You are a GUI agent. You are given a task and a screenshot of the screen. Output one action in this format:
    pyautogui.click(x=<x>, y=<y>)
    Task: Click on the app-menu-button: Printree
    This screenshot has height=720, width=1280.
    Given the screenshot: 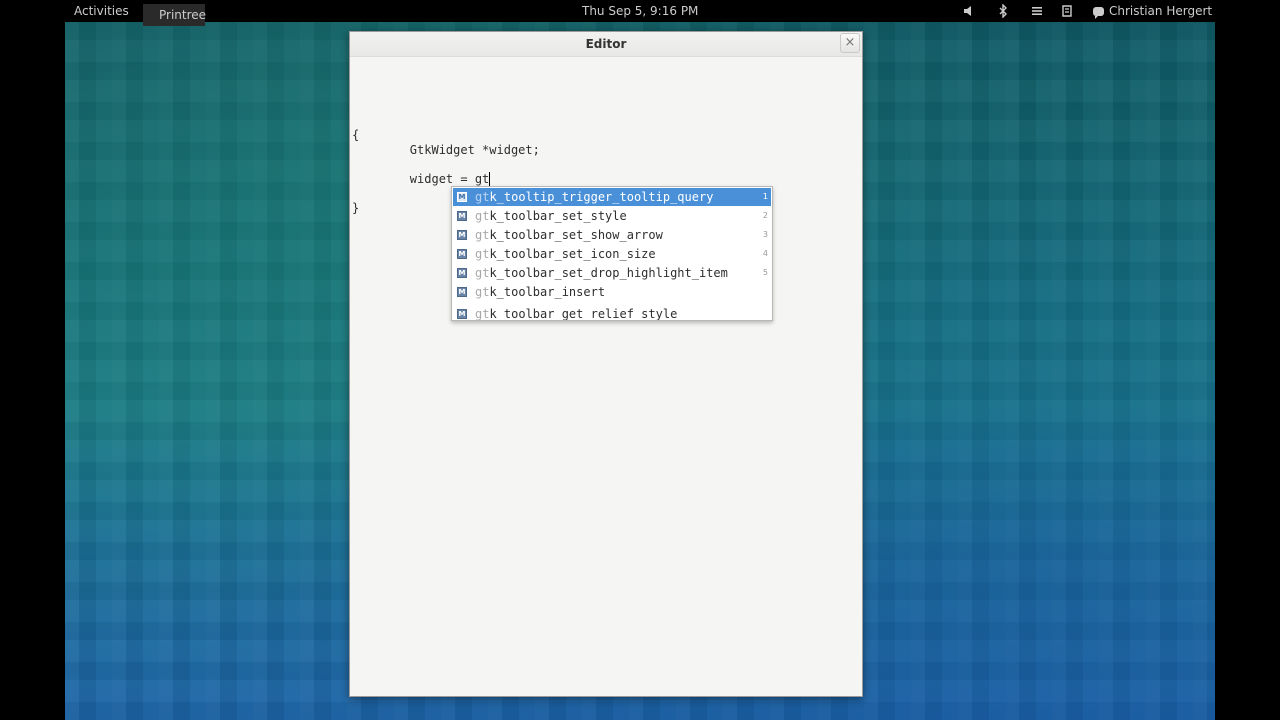 What is the action you would take?
    pyautogui.click(x=175, y=15)
    